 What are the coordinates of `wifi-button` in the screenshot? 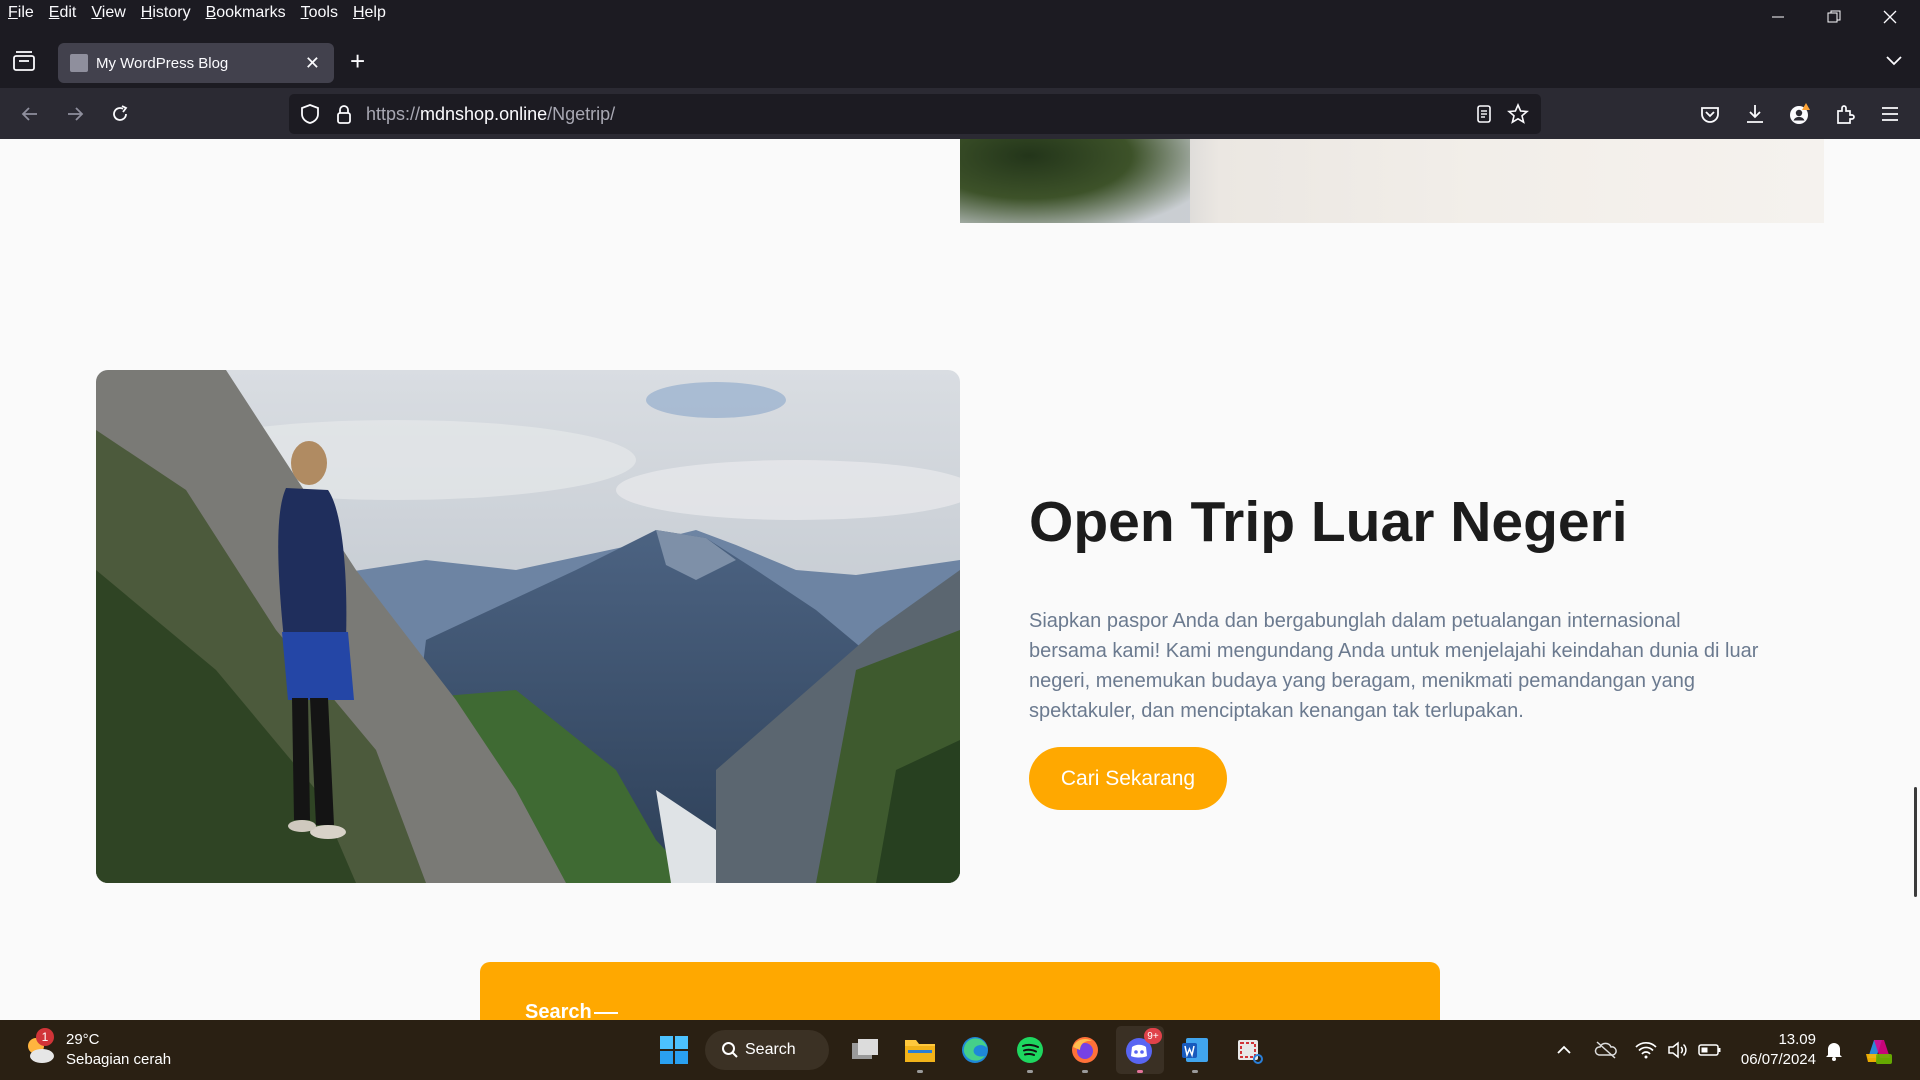 It's located at (1646, 1050).